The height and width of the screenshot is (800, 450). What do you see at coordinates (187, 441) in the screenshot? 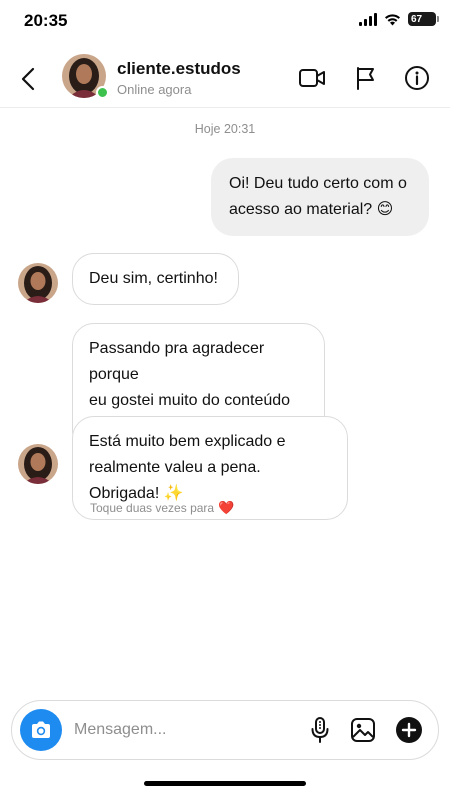
I see `message-line: Está muito bem explicado e` at bounding box center [187, 441].